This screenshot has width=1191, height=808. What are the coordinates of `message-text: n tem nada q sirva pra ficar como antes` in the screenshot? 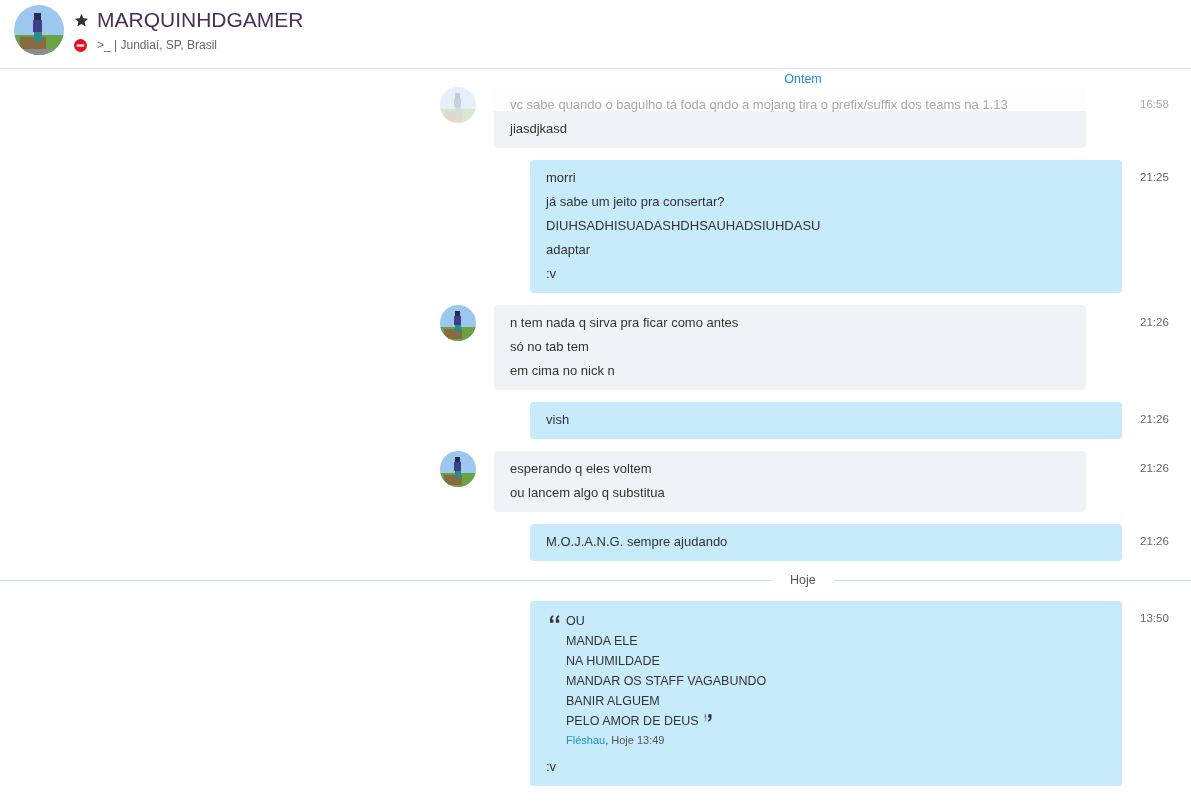 It's located at (625, 323).